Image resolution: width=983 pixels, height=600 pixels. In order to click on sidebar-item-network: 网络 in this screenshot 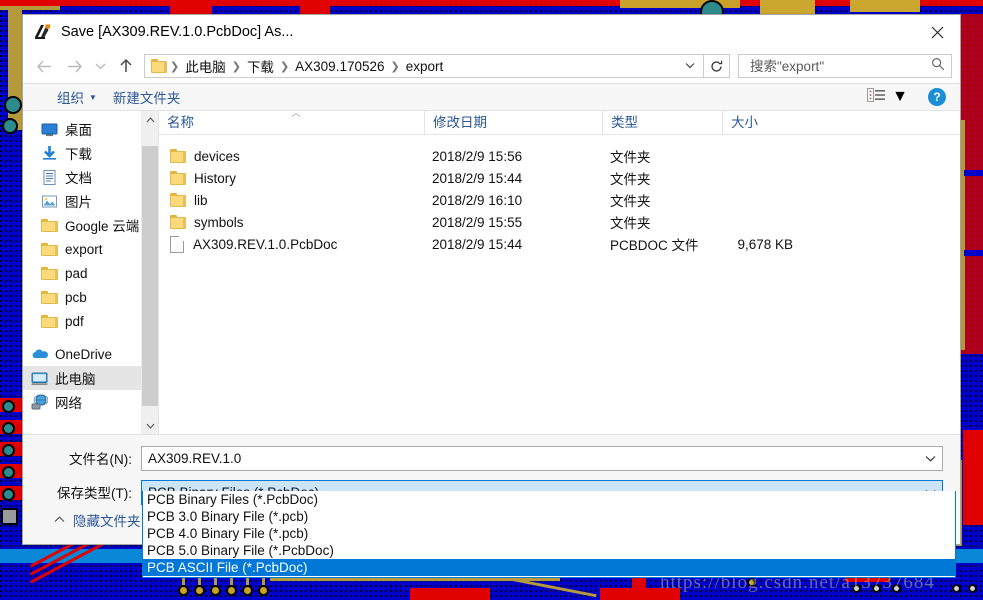, I will do `click(90, 402)`.